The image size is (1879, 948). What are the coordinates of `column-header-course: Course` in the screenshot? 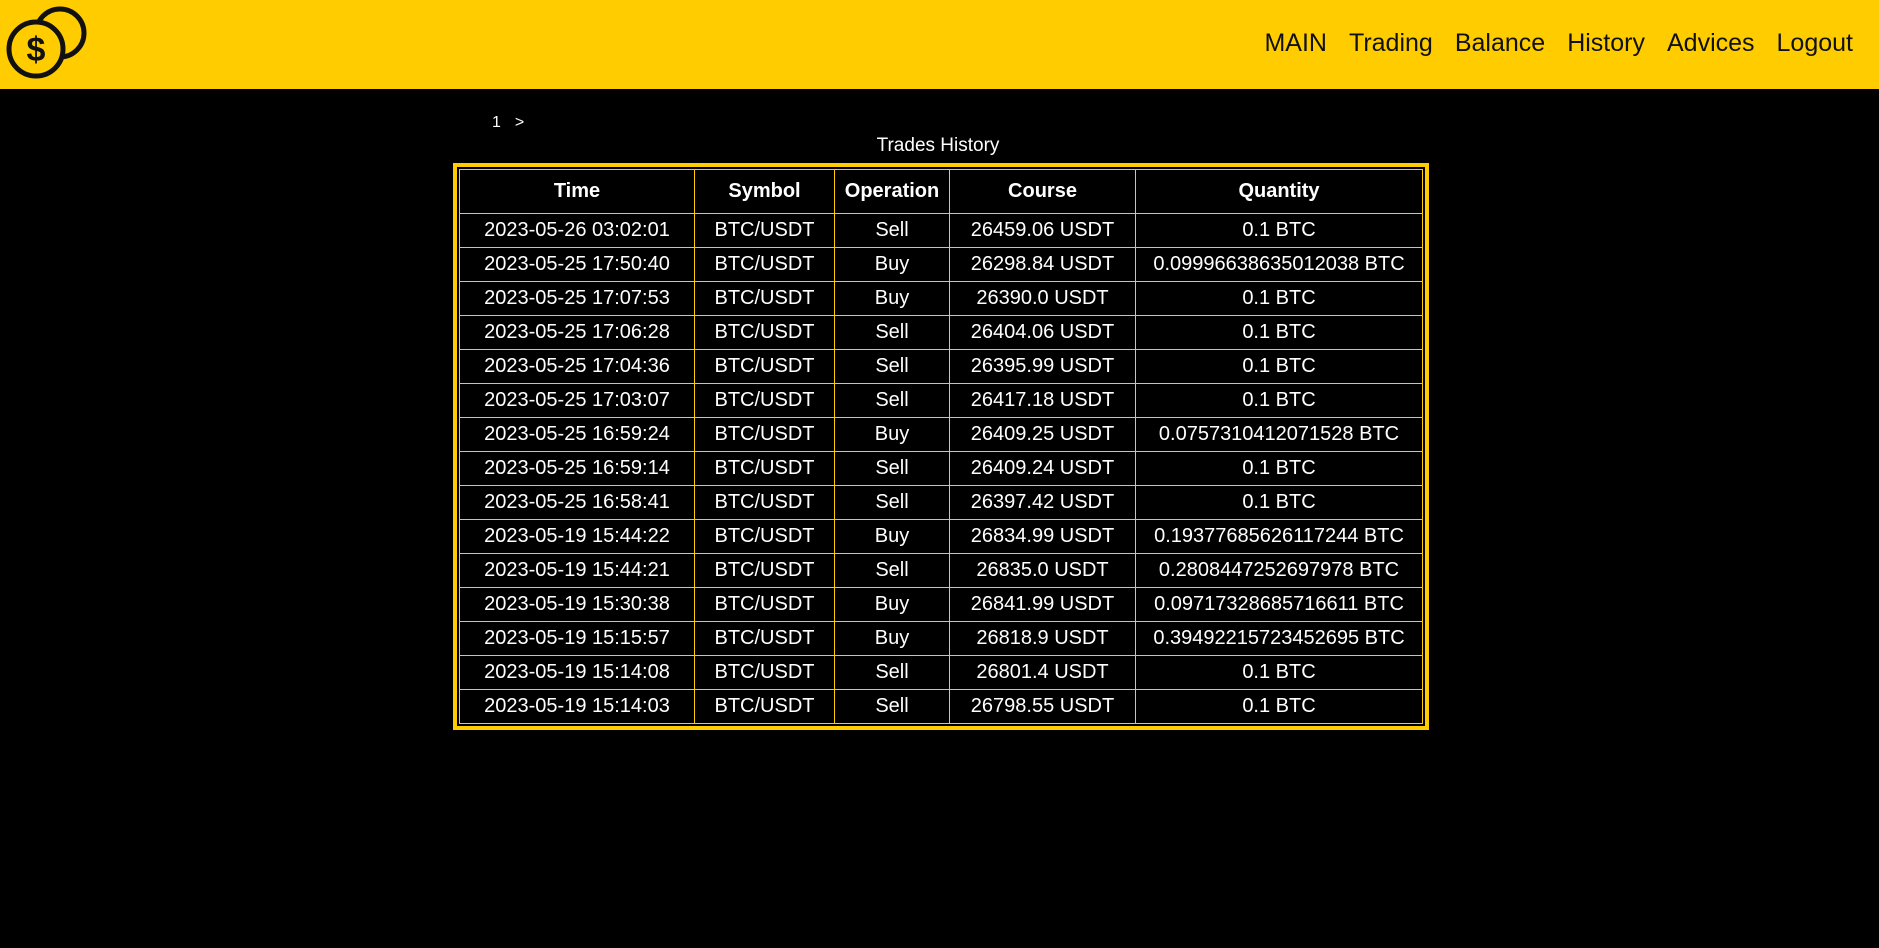 It's located at (1042, 191).